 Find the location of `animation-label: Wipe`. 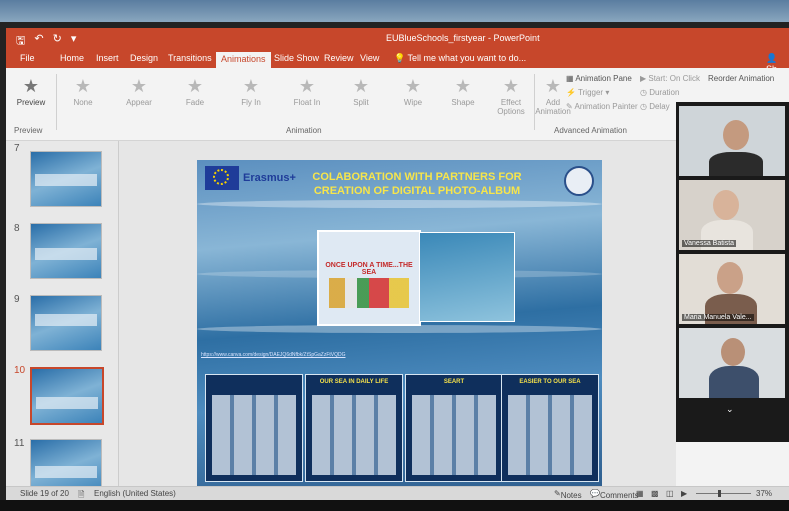

animation-label: Wipe is located at coordinates (413, 102).